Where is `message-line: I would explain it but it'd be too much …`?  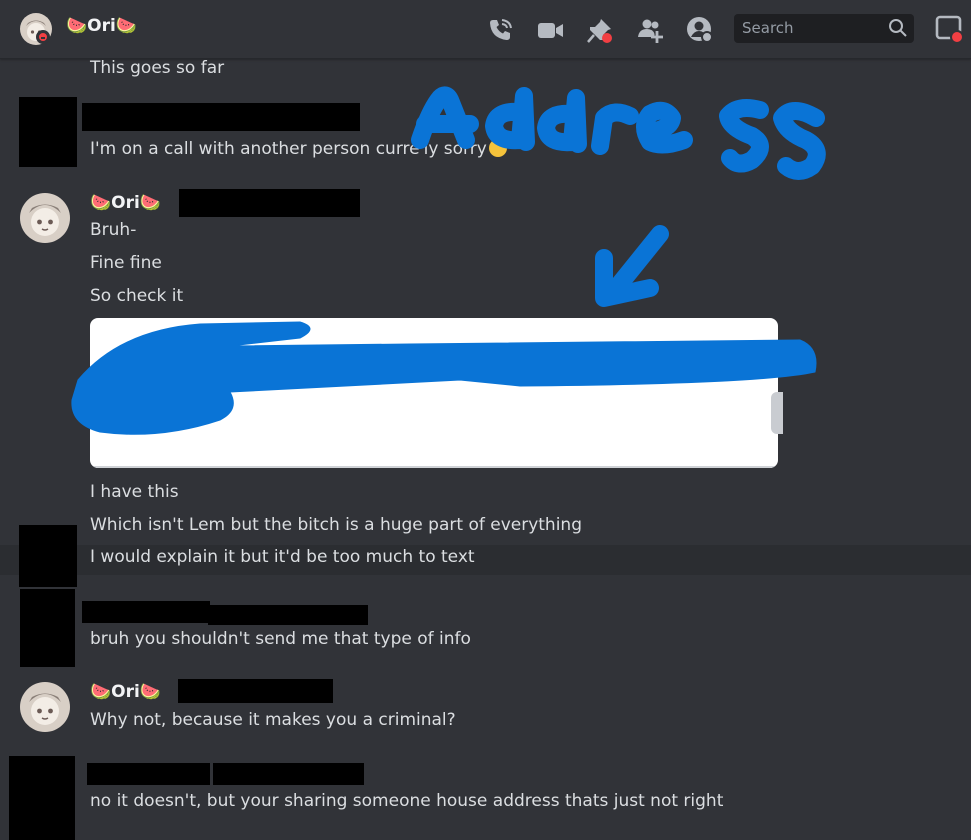
message-line: I would explain it but it'd be too much … is located at coordinates (282, 557).